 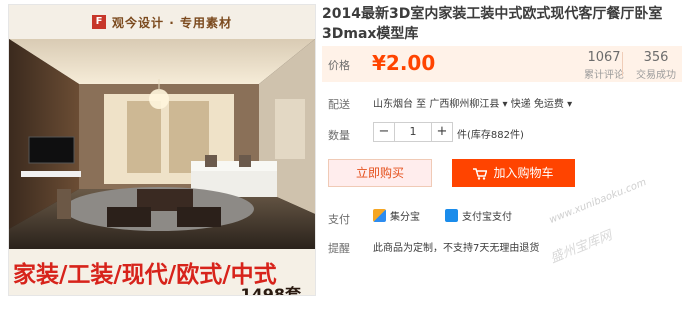 I want to click on cart-icon, so click(x=480, y=173).